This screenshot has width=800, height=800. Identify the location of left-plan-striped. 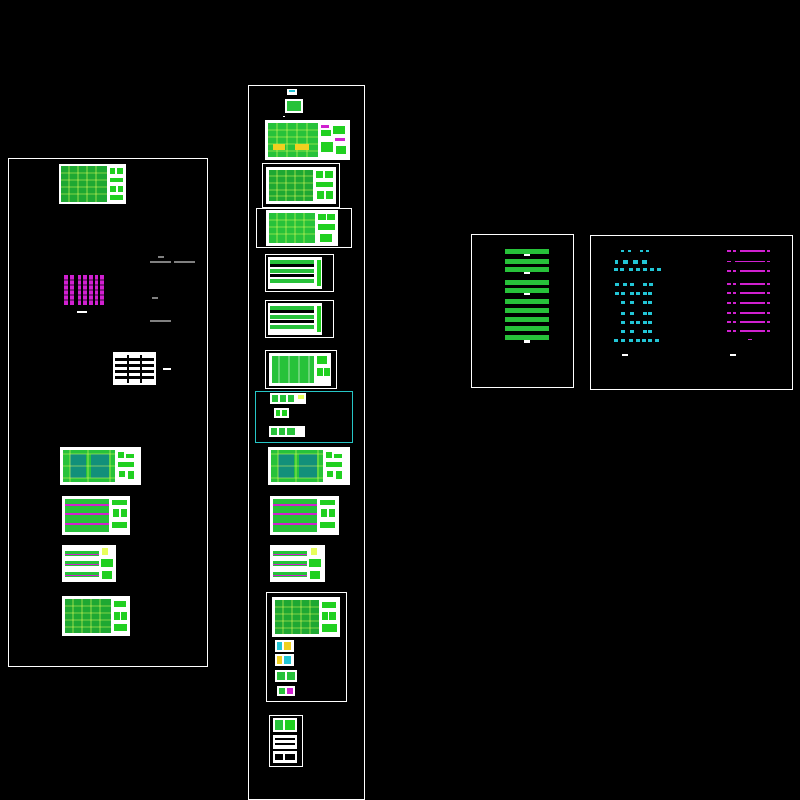
(96, 515).